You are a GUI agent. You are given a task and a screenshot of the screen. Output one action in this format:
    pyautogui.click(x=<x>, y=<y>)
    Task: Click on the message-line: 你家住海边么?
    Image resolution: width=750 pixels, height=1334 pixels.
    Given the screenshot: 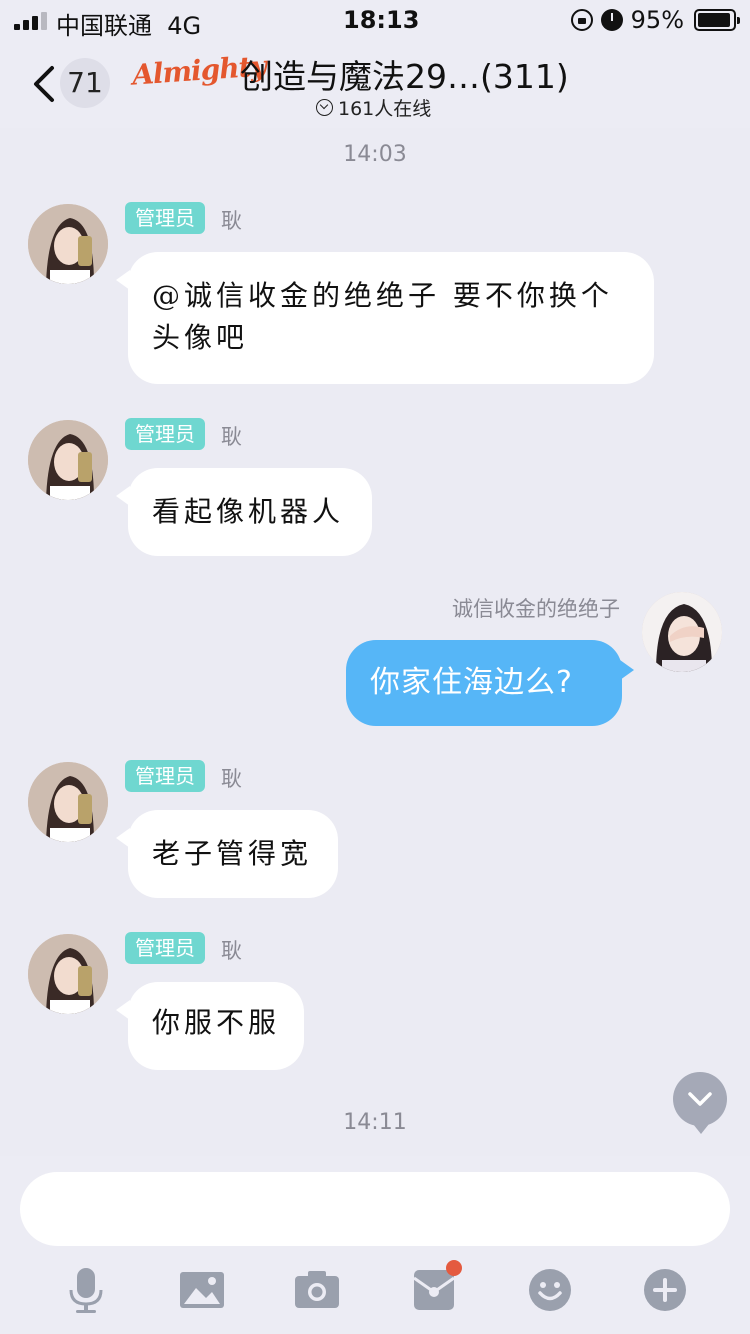 What is the action you would take?
    pyautogui.click(x=471, y=682)
    